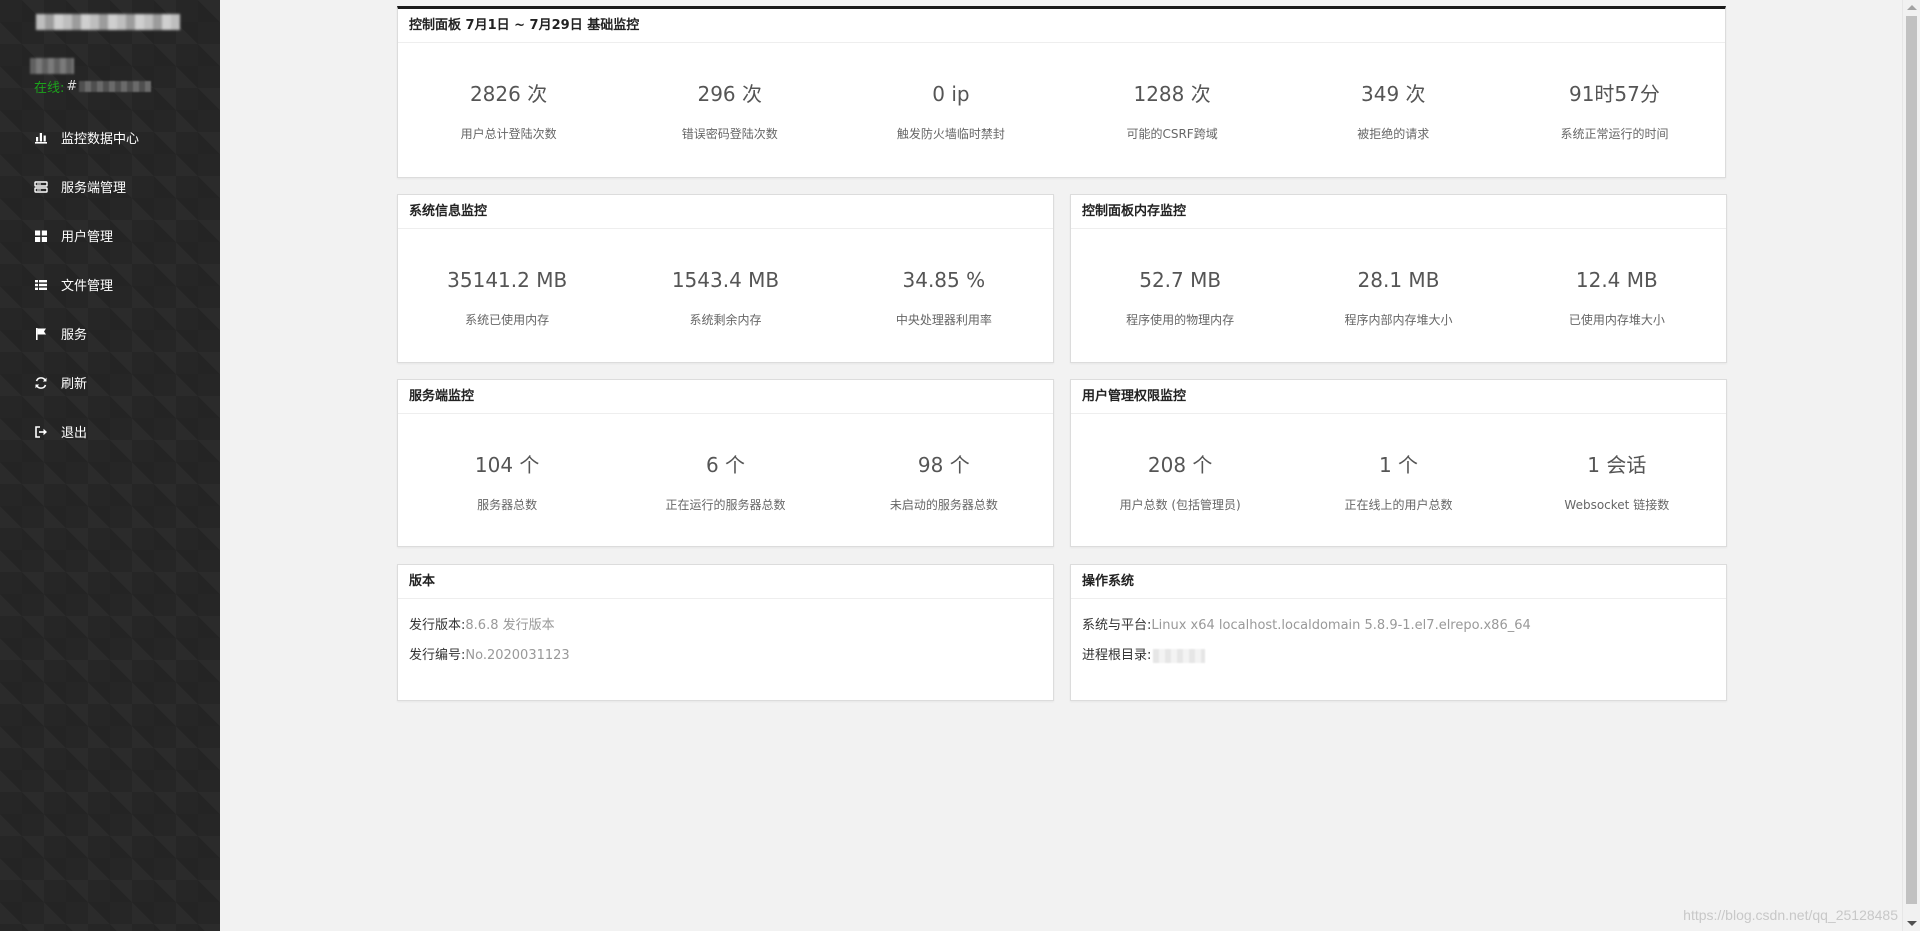  Describe the element at coordinates (725, 397) in the screenshot. I see `panel-title: 服务端监控` at that location.